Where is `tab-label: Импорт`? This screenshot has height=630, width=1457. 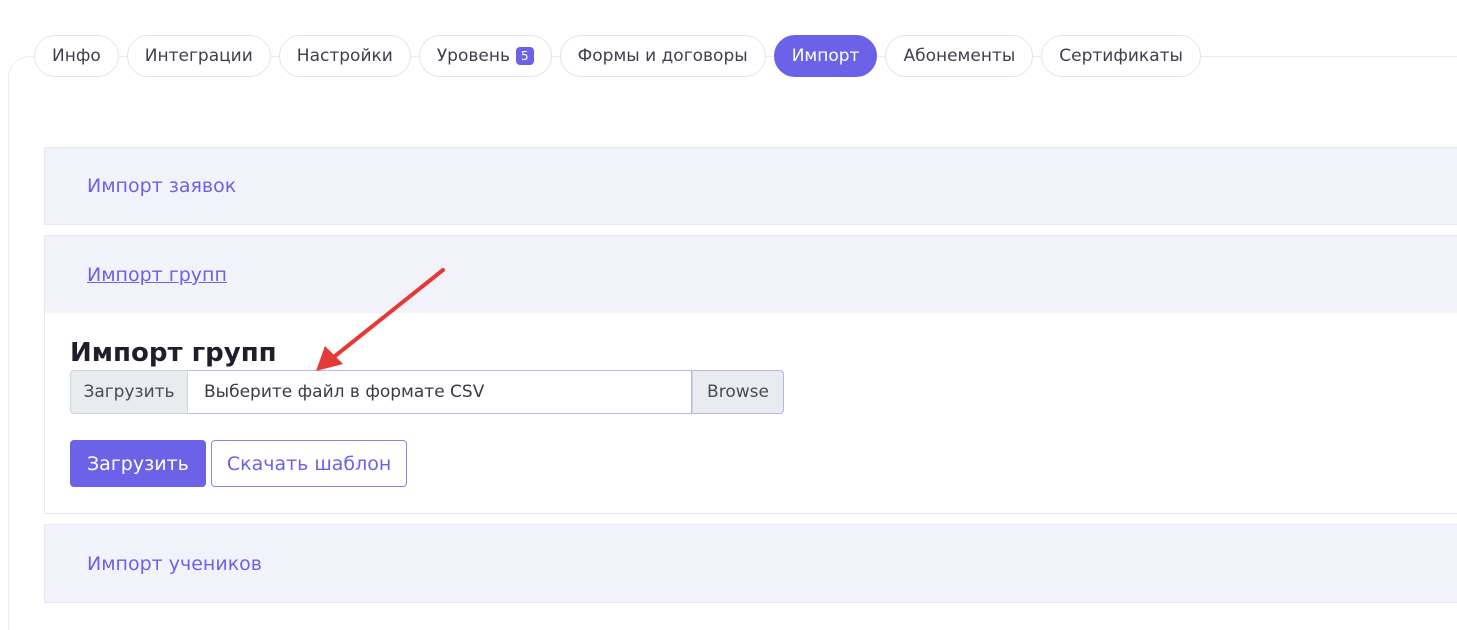 tab-label: Импорт is located at coordinates (825, 56).